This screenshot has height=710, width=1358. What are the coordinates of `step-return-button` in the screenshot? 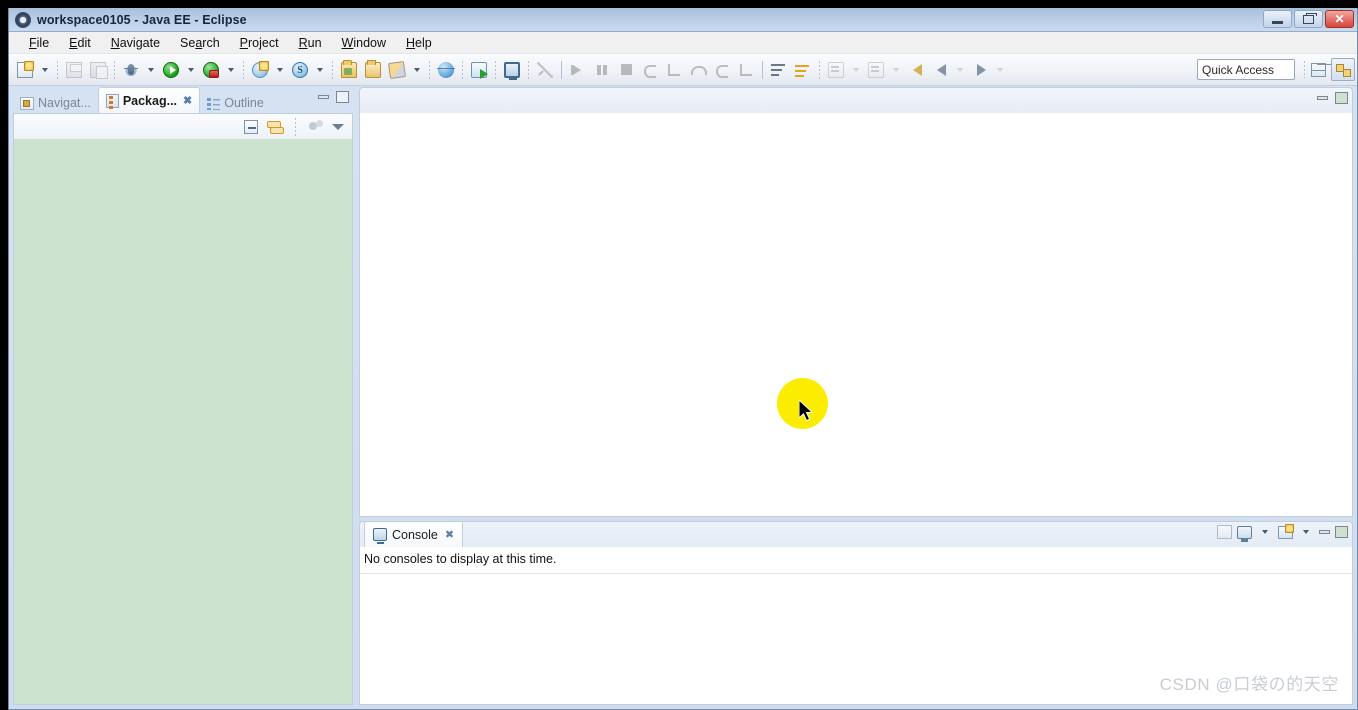 It's located at (722, 70).